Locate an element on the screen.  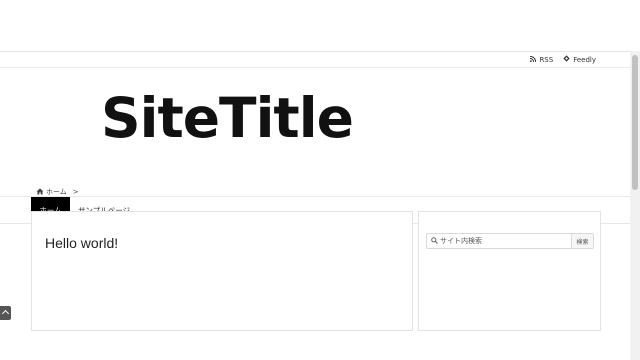
feedly-icon is located at coordinates (566, 59).